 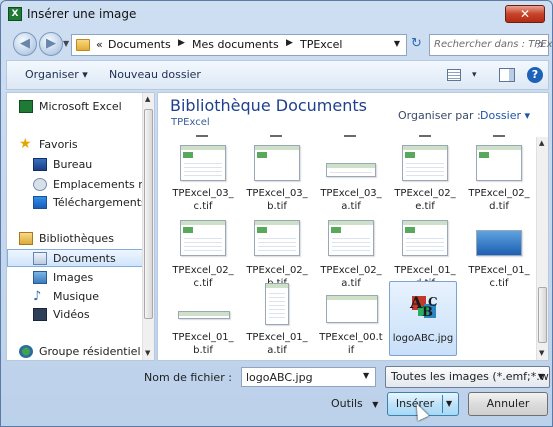 I want to click on chevron-down-icon: ▼, so click(x=540, y=376).